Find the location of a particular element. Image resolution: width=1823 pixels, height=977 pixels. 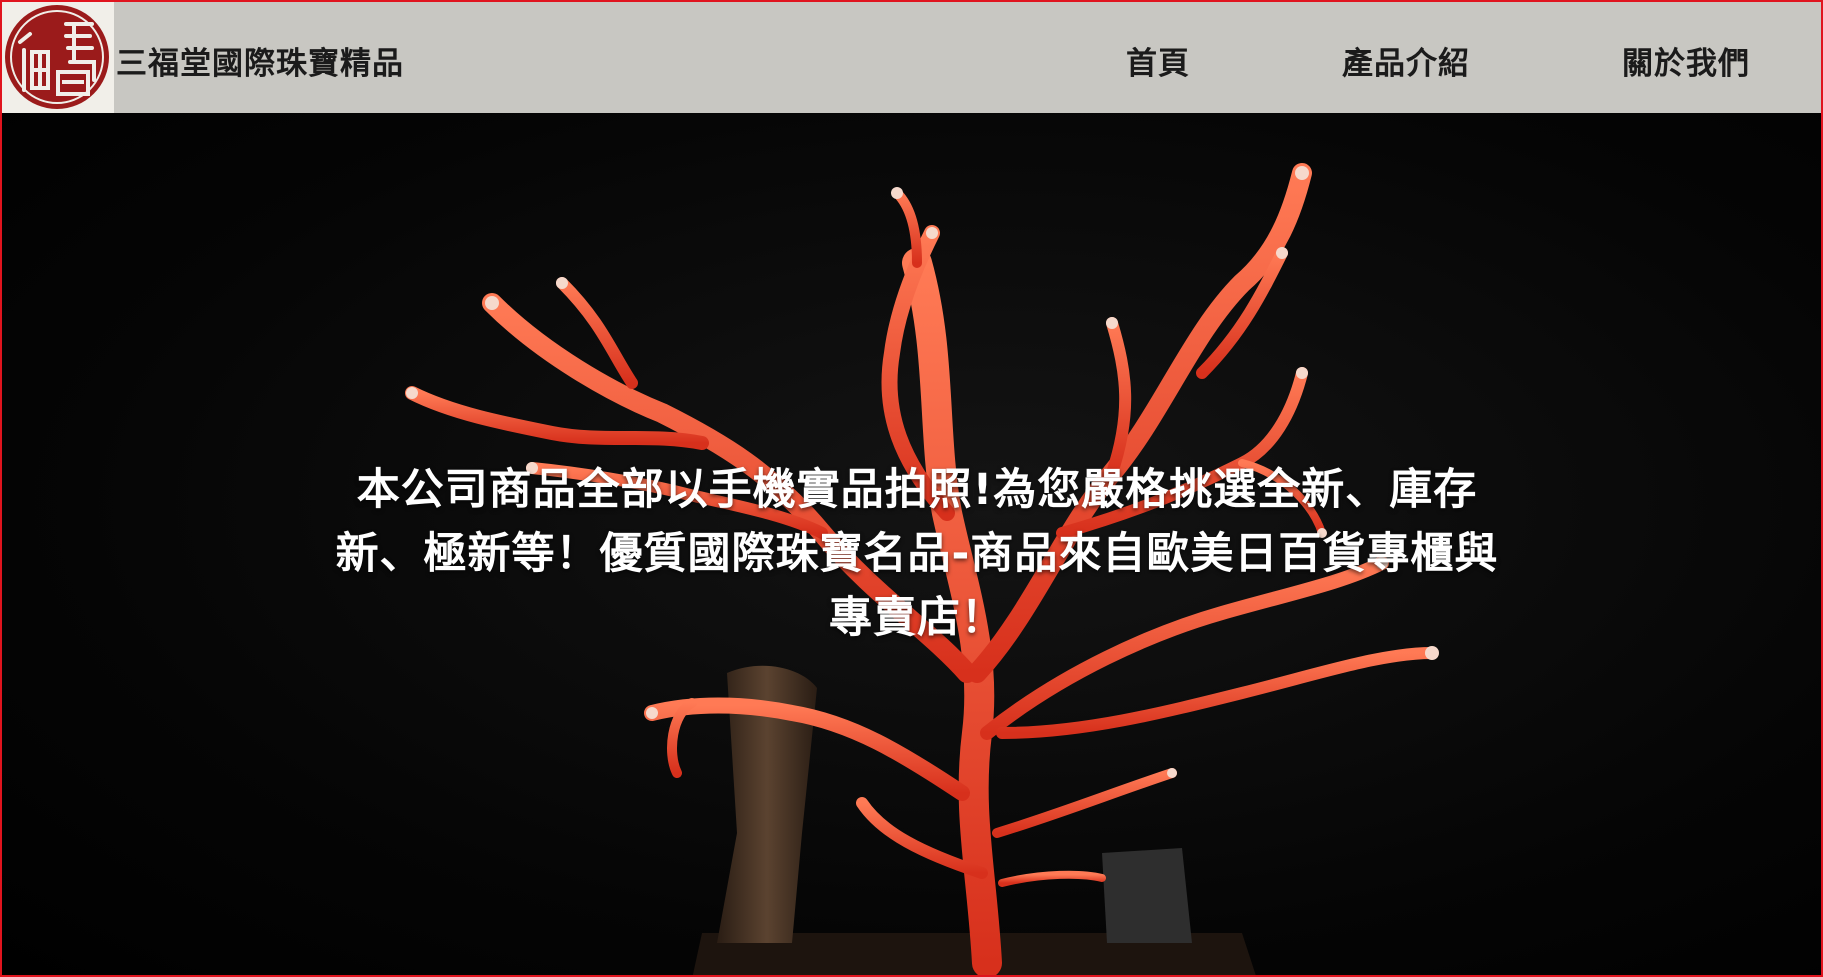

logo is located at coordinates (58, 57).